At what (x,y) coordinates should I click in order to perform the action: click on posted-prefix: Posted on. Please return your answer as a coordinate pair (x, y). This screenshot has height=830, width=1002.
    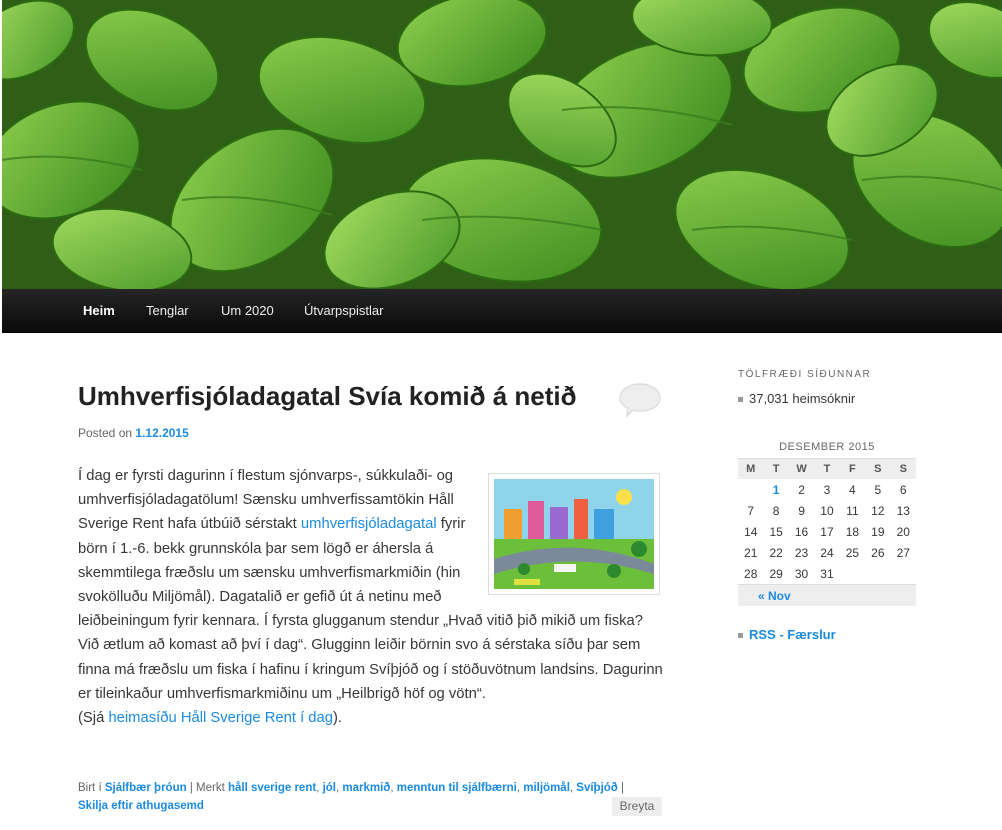
    Looking at the image, I should click on (105, 433).